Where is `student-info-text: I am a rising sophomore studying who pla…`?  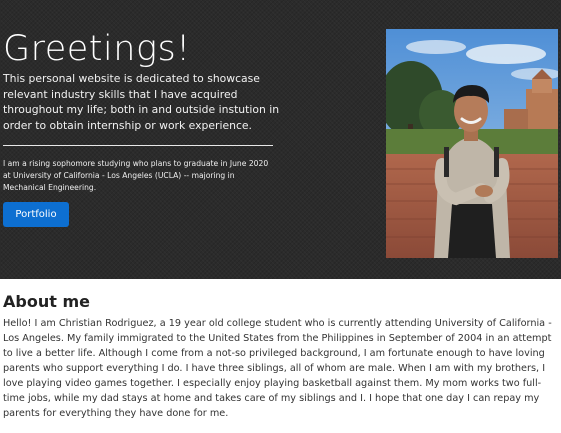
student-info-text: I am a rising sophomore studying who pla… is located at coordinates (136, 175).